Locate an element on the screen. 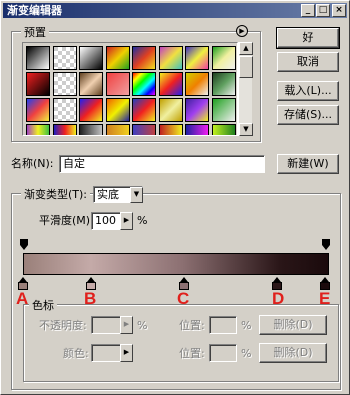 The height and width of the screenshot is (395, 350). color-stops-label: 色标 is located at coordinates (43, 305).